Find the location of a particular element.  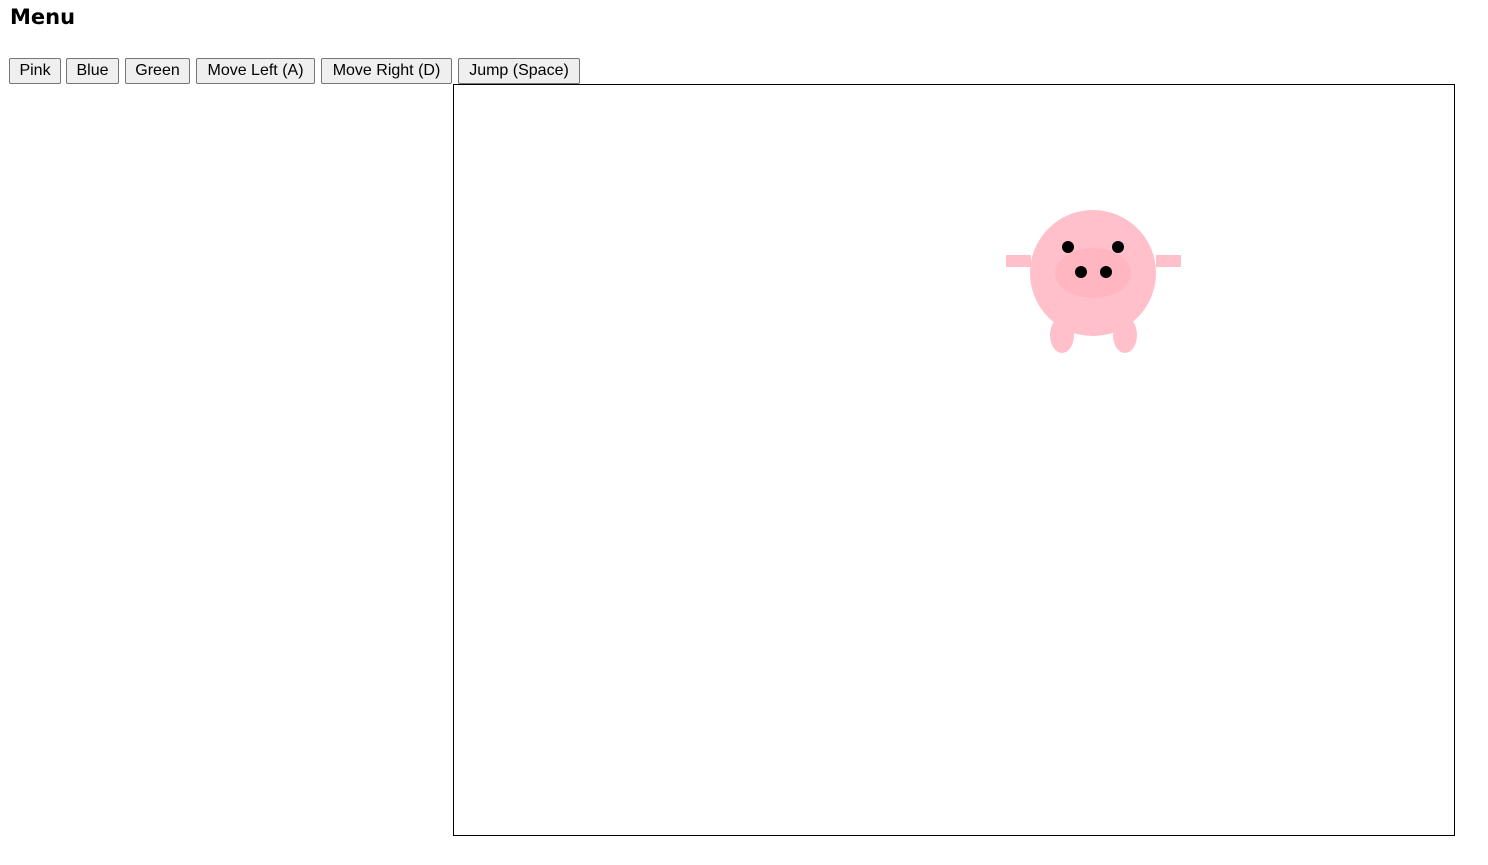

menu-title: Menu is located at coordinates (43, 17).